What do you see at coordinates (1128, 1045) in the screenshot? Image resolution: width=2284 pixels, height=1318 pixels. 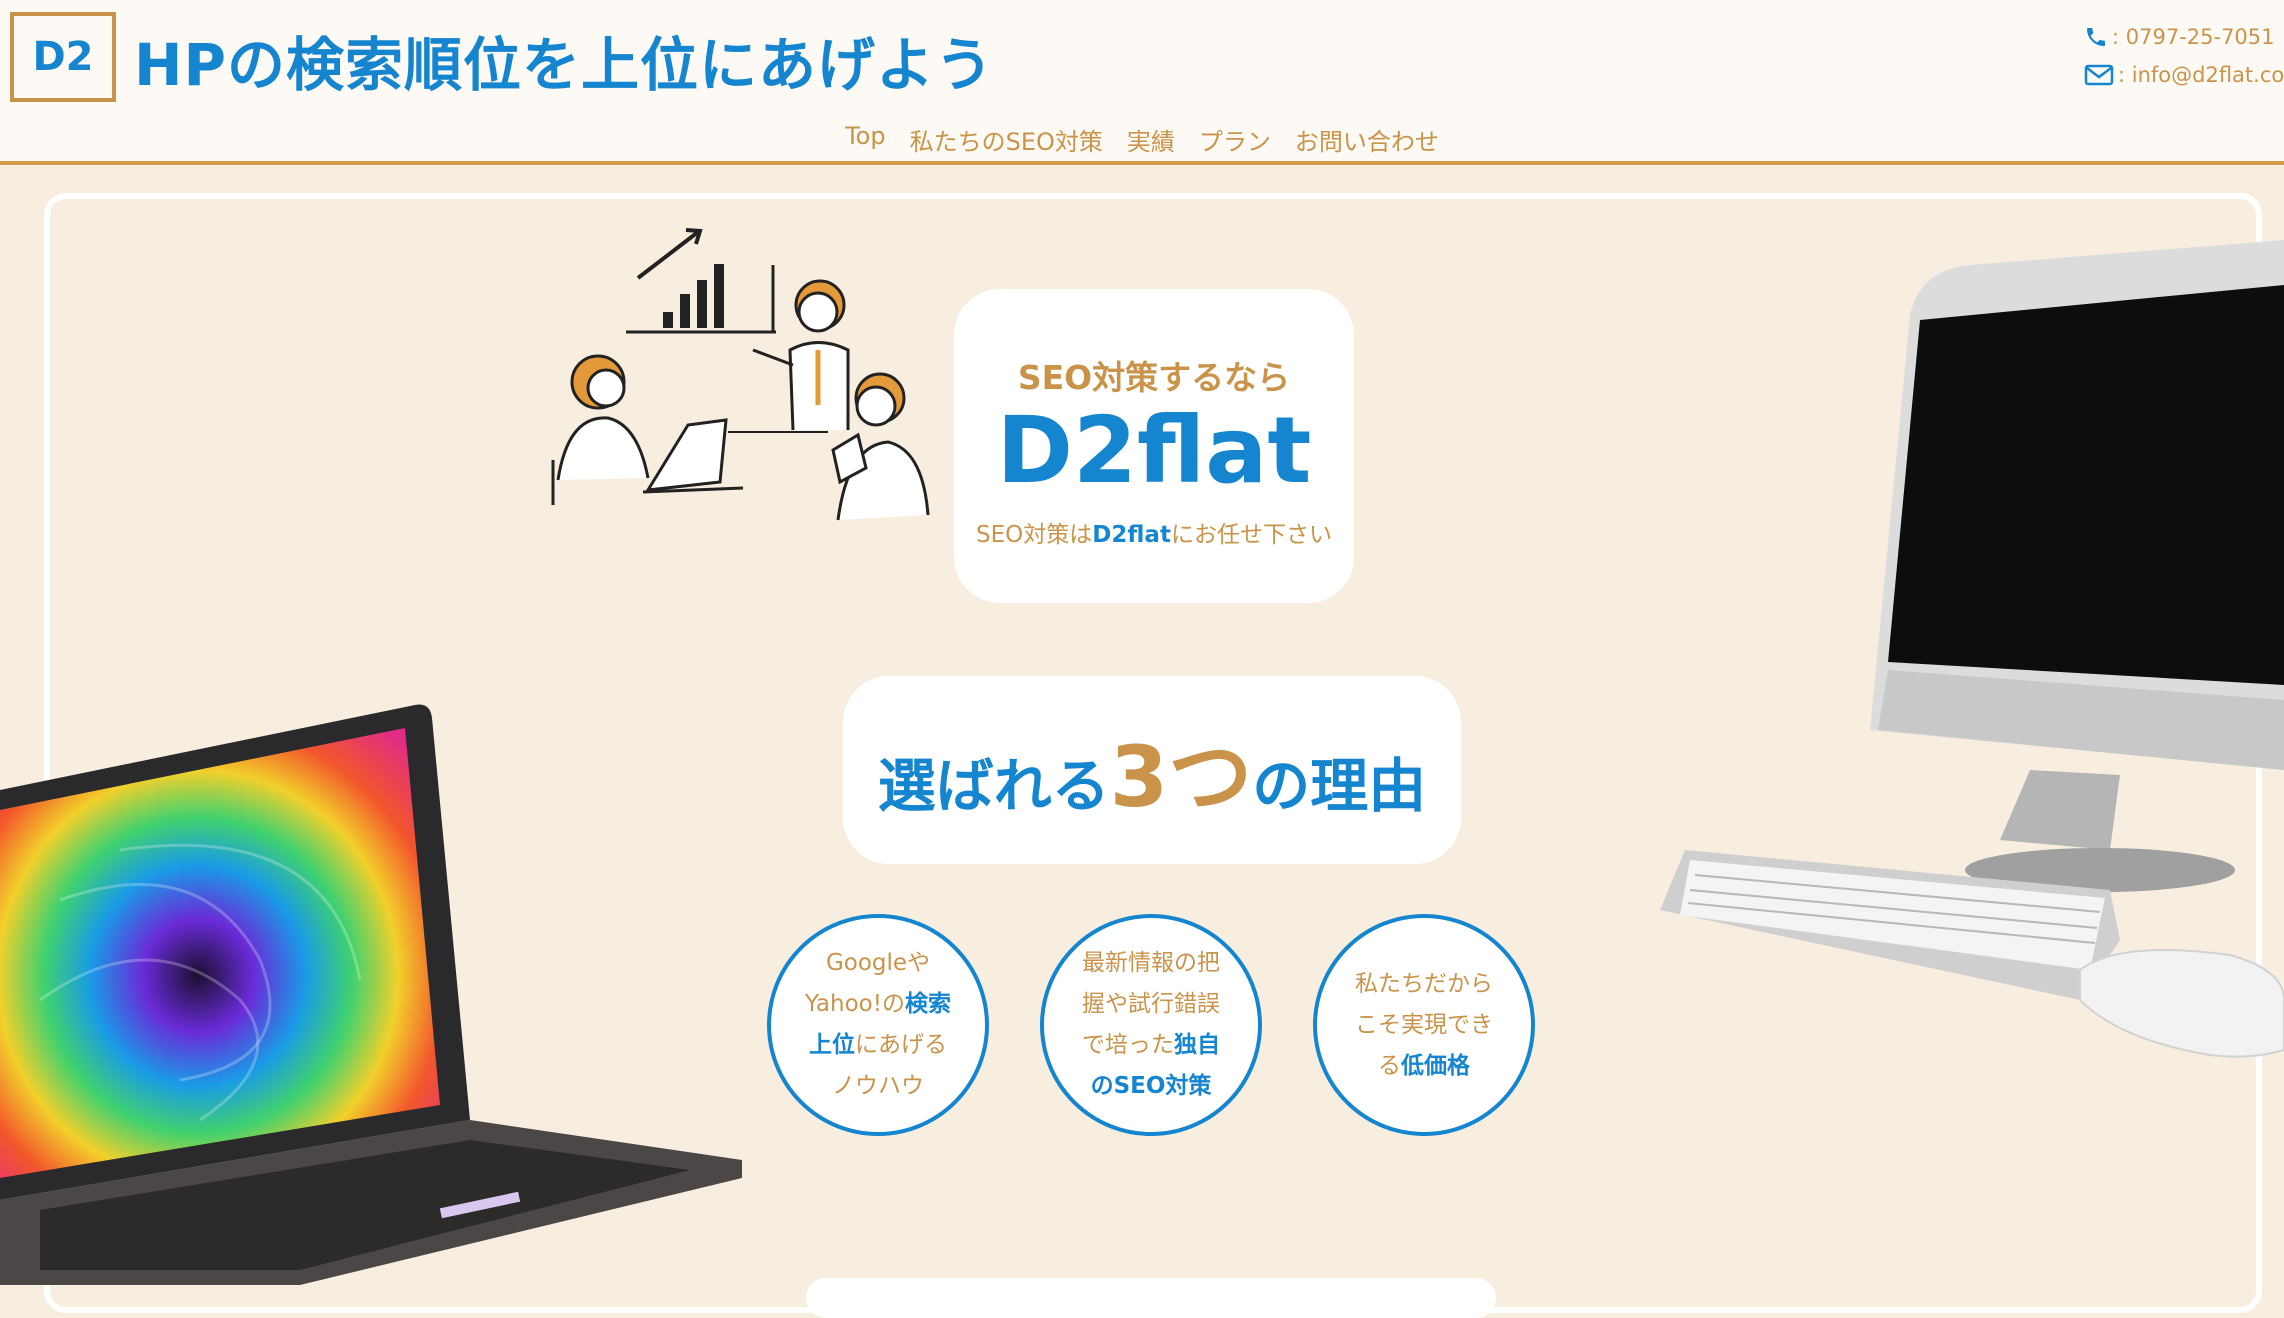 I see `reason2-text: で培った` at bounding box center [1128, 1045].